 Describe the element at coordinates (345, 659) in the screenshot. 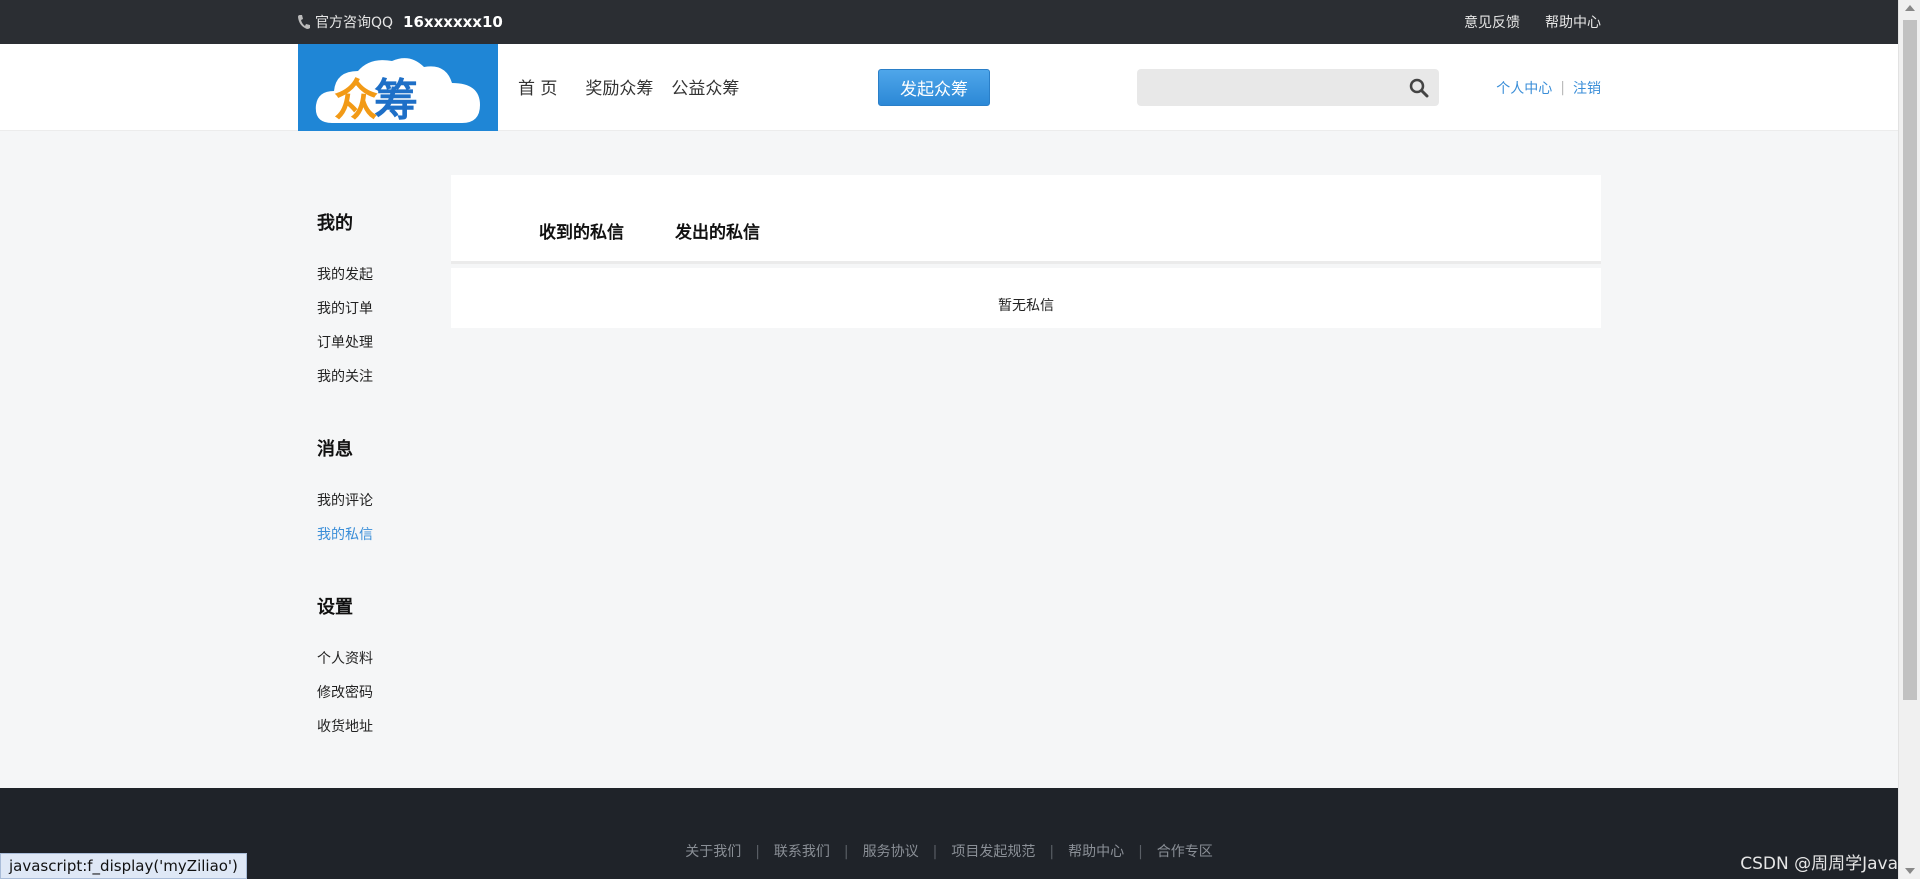

I see `sidebar-item-profile: 个人资料` at that location.